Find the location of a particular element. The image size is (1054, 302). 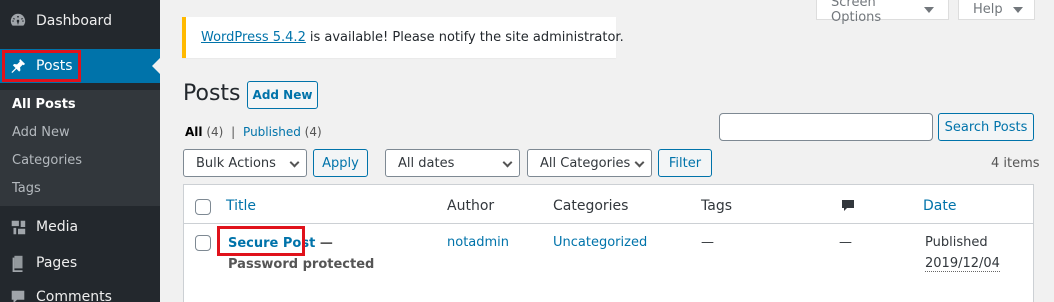

post-status: Published is located at coordinates (956, 242).